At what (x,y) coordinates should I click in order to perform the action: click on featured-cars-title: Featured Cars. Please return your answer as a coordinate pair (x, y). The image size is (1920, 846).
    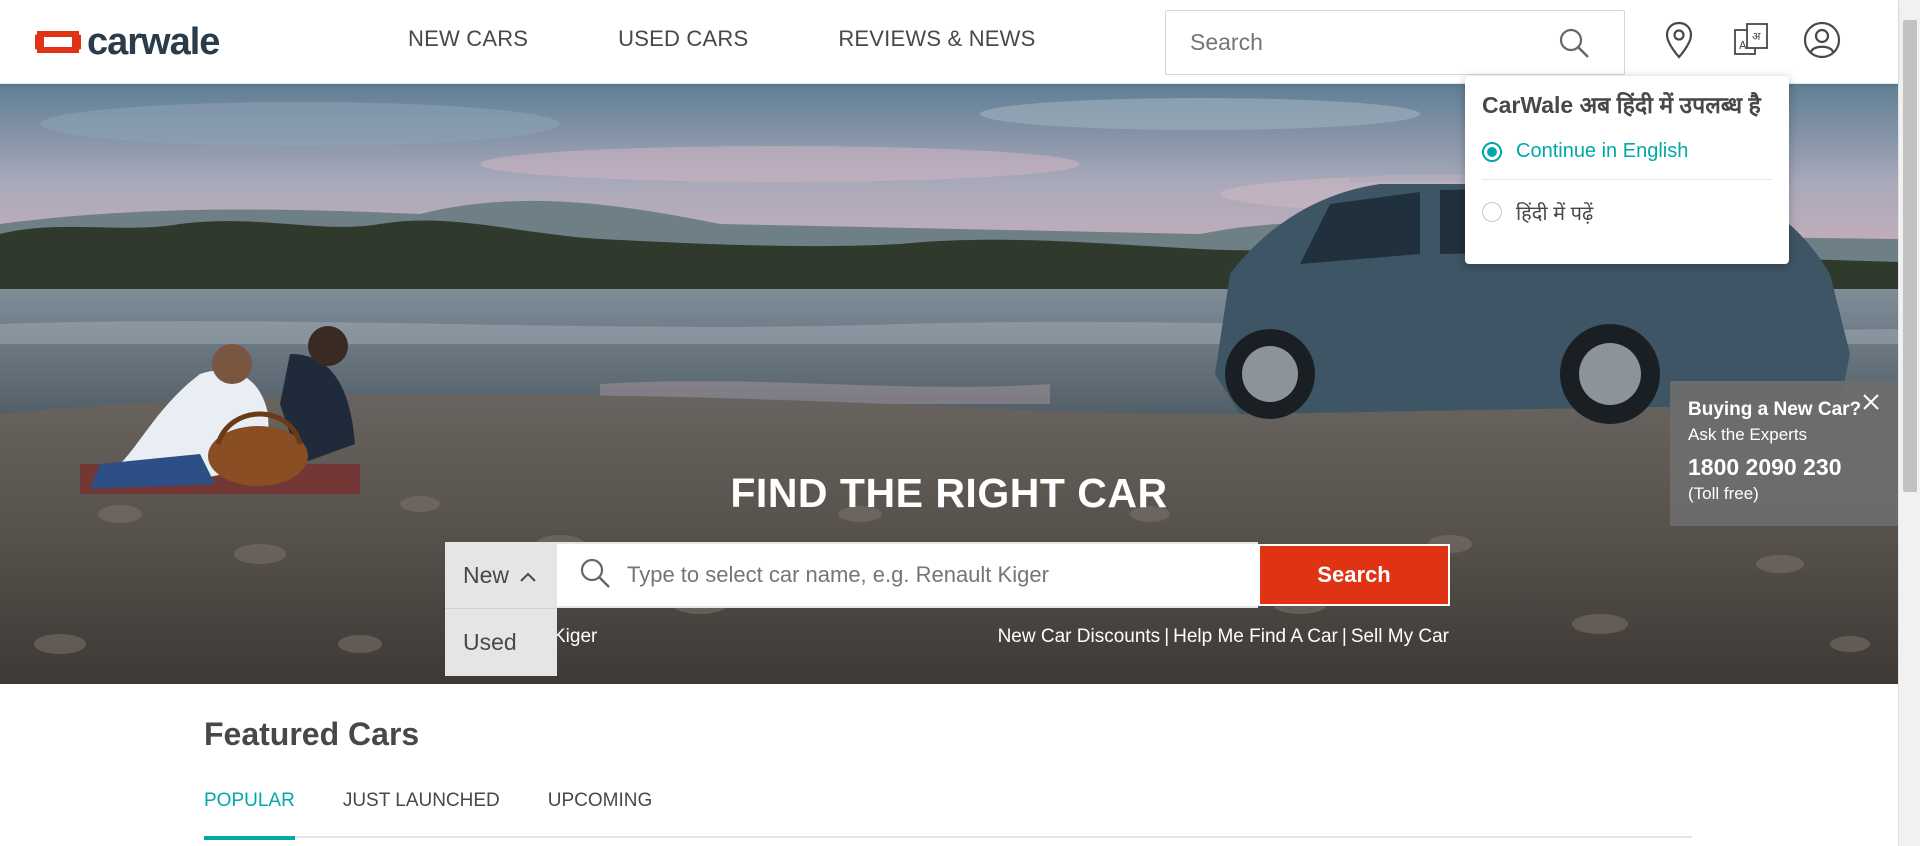
    Looking at the image, I should click on (312, 734).